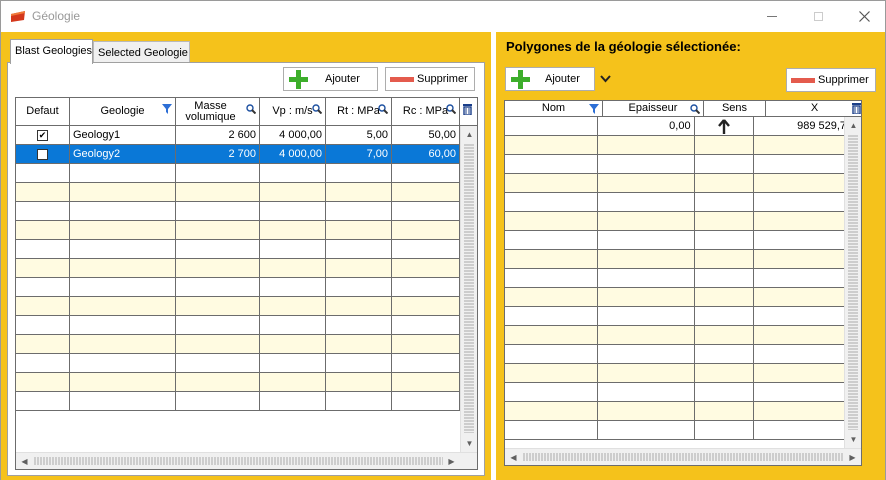  Describe the element at coordinates (238, 461) in the screenshot. I see `hscroll-track` at that location.